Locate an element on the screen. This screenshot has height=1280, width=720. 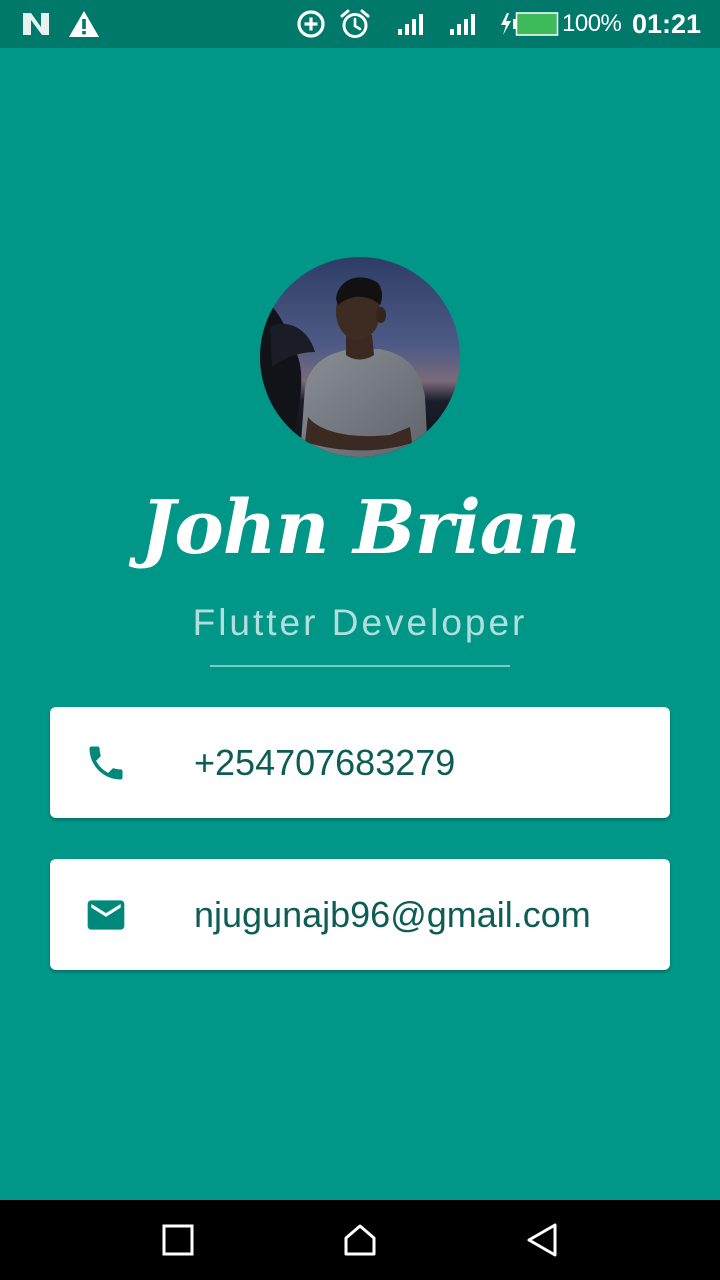
profile-title: Flutter Developer is located at coordinates (360, 622).